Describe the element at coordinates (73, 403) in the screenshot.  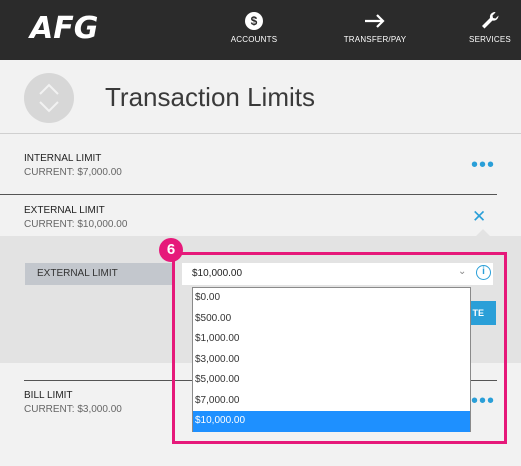
I see `bill-limit-row: BILL LIMIT CURRENT: $3,000.00` at that location.